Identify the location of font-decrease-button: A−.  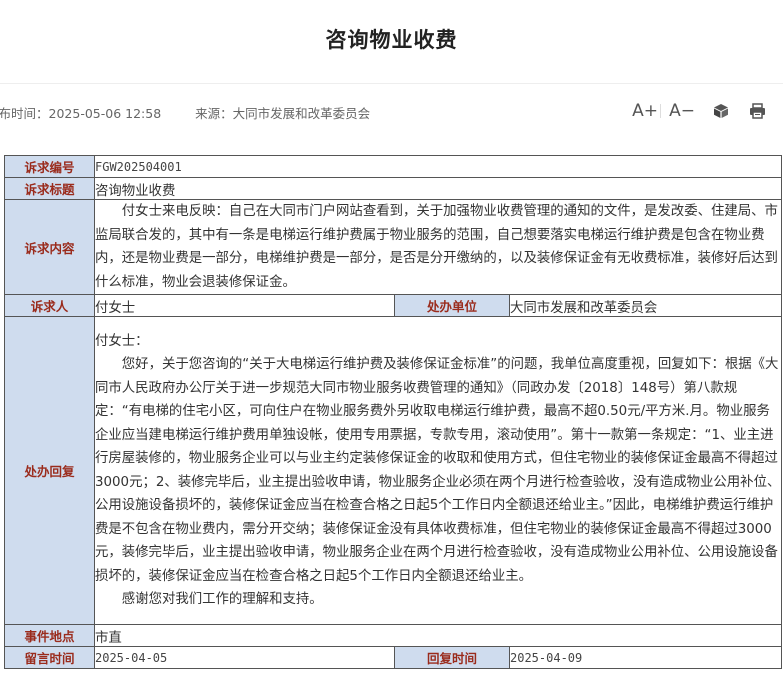
(682, 111).